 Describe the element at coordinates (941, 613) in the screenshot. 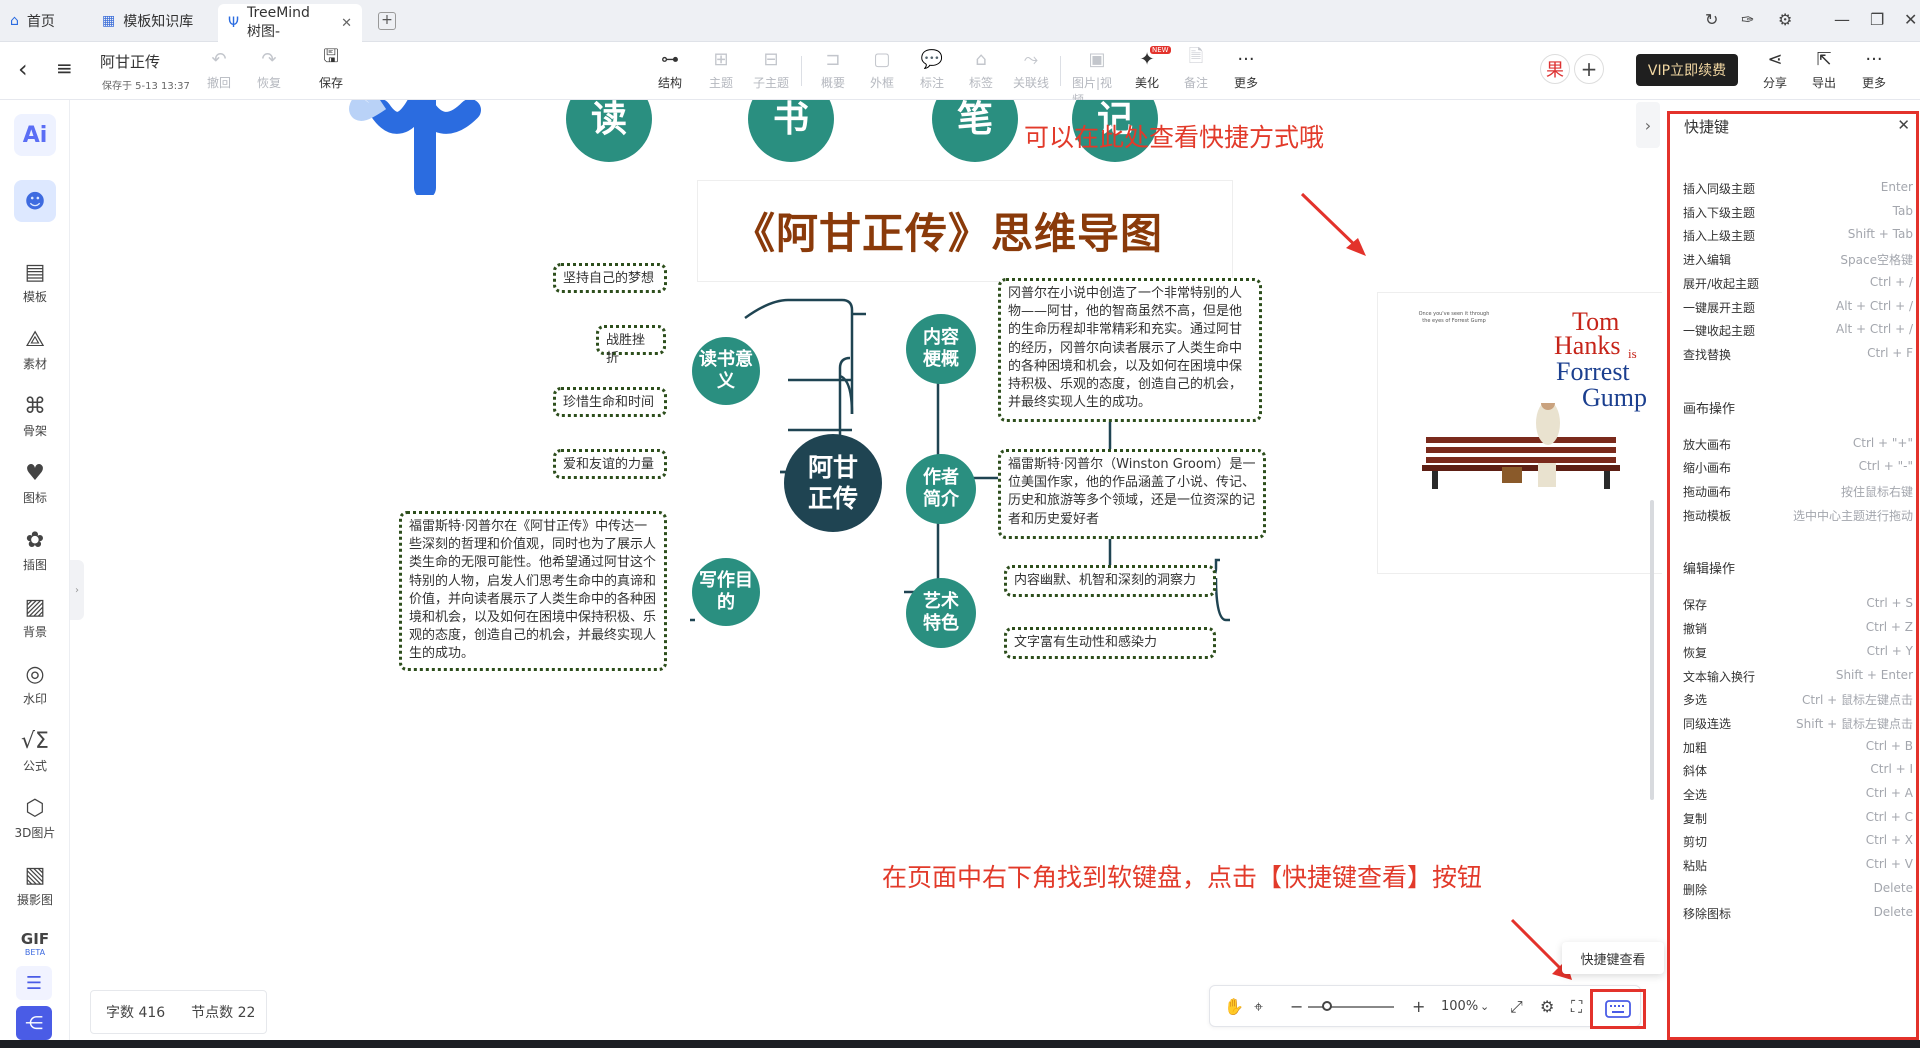

I see `branch-art-features: 艺术特色` at that location.